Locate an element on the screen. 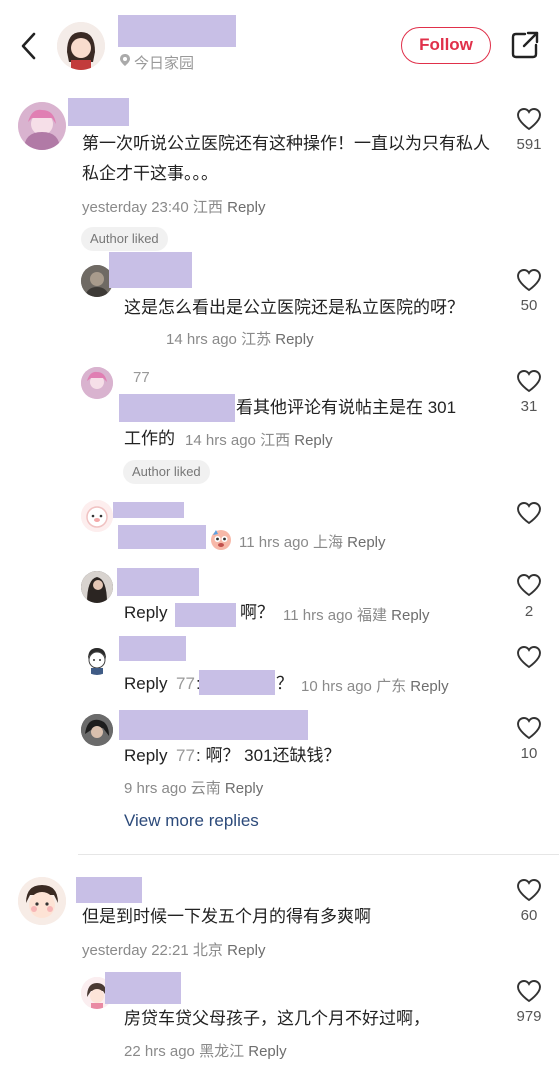 The width and height of the screenshot is (559, 1066). follow-label: Follow is located at coordinates (446, 44).